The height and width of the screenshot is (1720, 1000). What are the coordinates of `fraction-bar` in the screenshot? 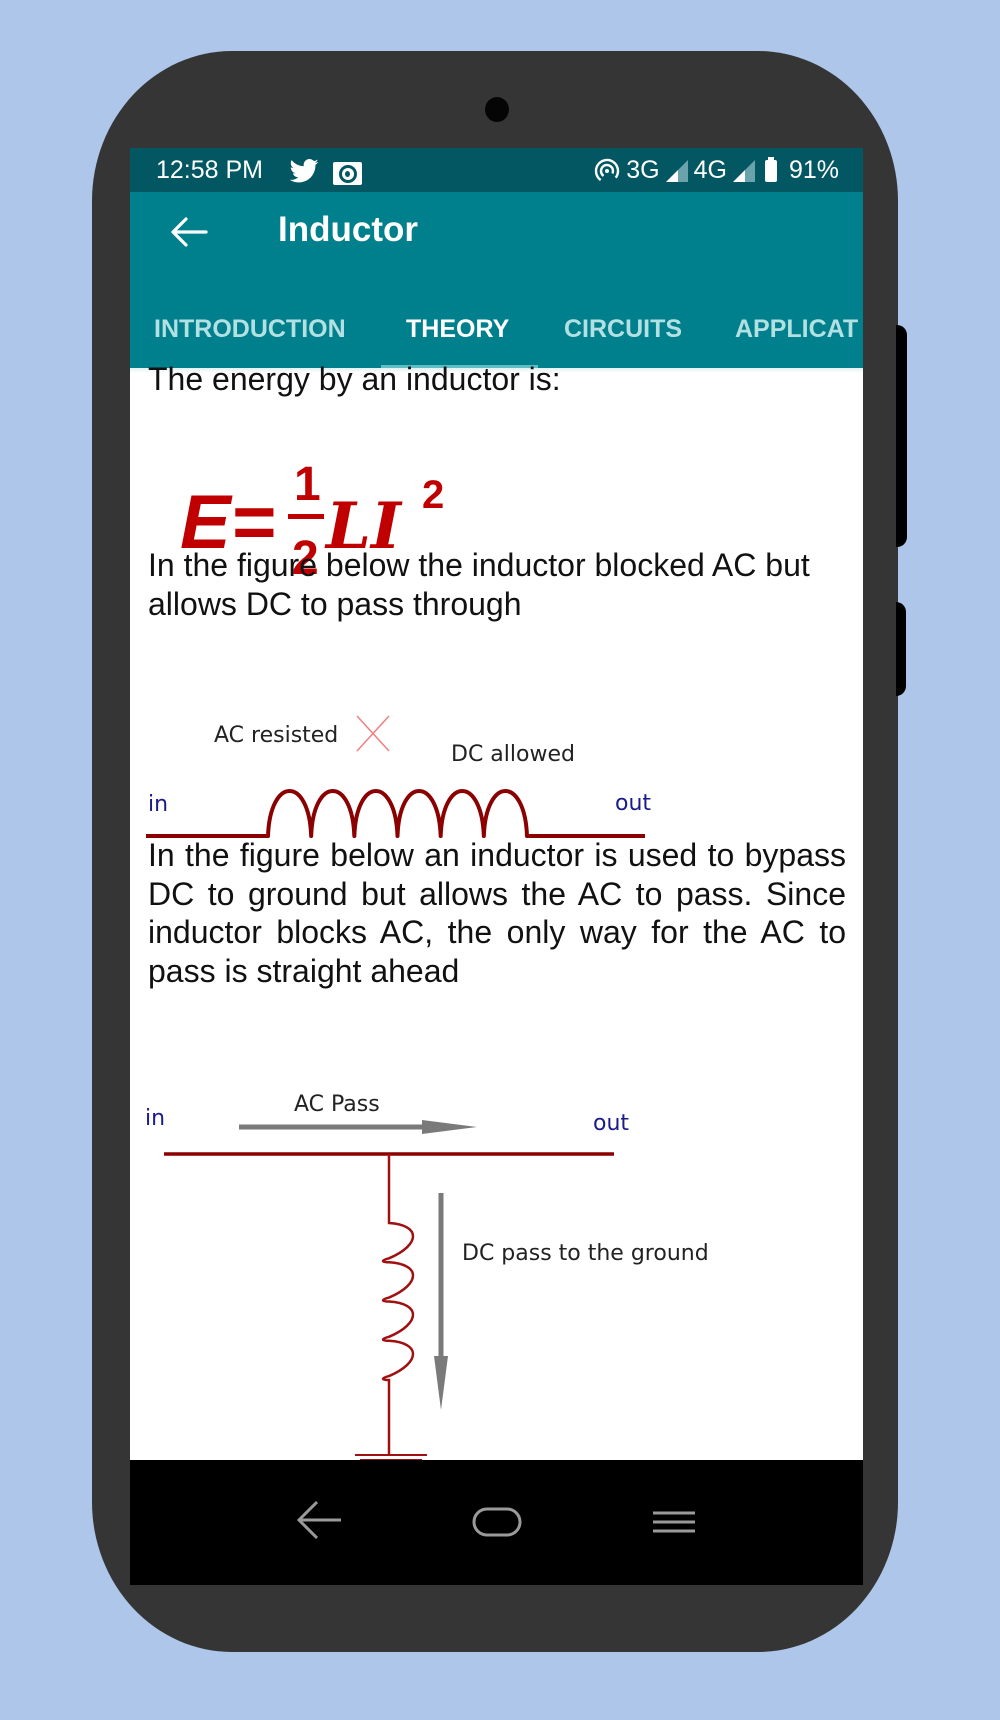 It's located at (306, 516).